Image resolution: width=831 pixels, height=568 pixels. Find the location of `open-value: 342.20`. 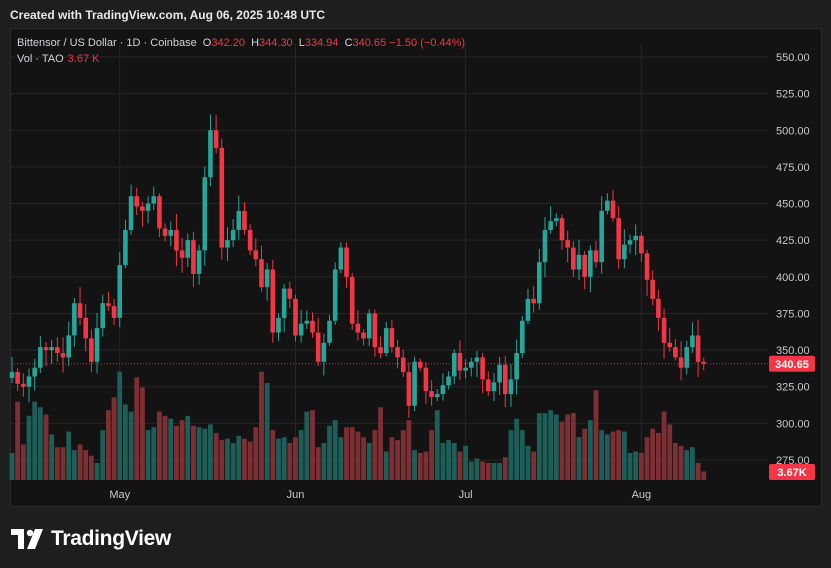

open-value: 342.20 is located at coordinates (228, 43).